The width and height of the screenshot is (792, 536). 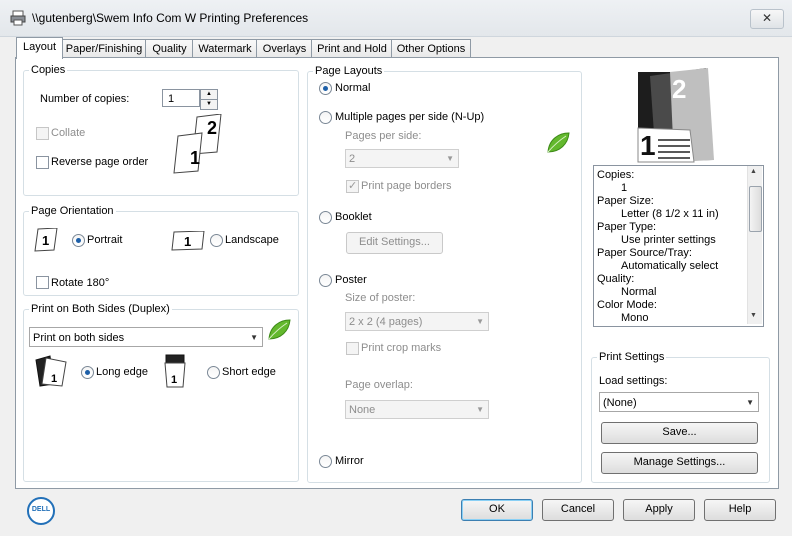 I want to click on reverse-page-order-checkbox, so click(x=42, y=162).